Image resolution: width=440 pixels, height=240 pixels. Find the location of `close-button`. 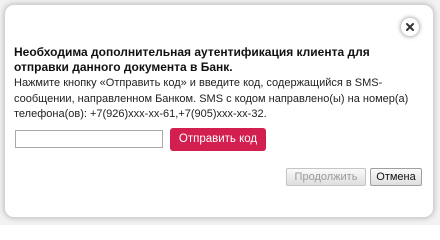

close-button is located at coordinates (410, 27).